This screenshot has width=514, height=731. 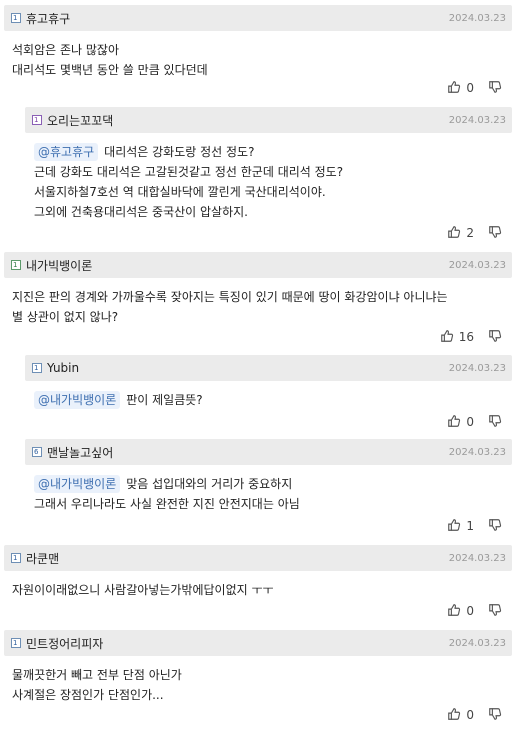 What do you see at coordinates (268, 452) in the screenshot?
I see `comment-header: 6 맨날놀고싶어 2024.03.23` at bounding box center [268, 452].